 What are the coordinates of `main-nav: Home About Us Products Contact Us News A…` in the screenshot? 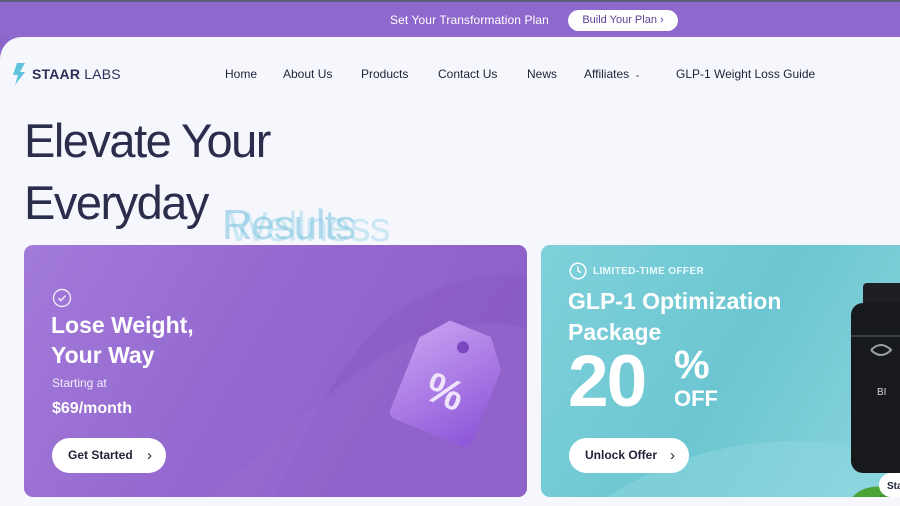 It's located at (450, 75).